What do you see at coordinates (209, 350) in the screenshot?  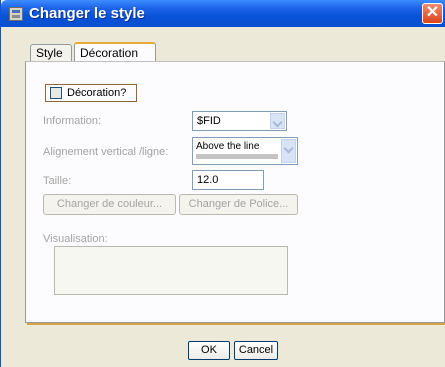 I see `ok-button: OK` at bounding box center [209, 350].